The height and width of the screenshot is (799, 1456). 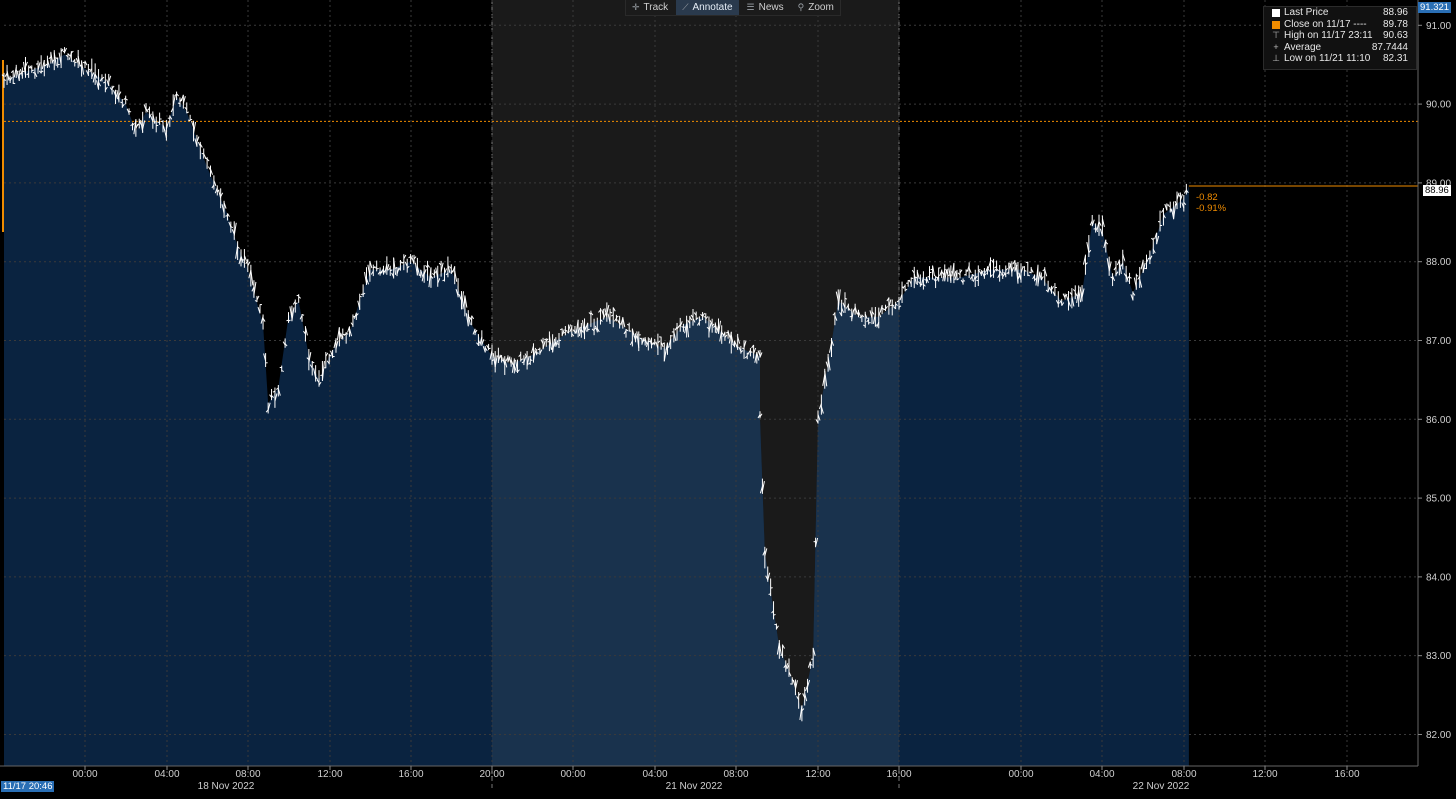 I want to click on date-label: 22 Nov 2022, so click(x=1161, y=786).